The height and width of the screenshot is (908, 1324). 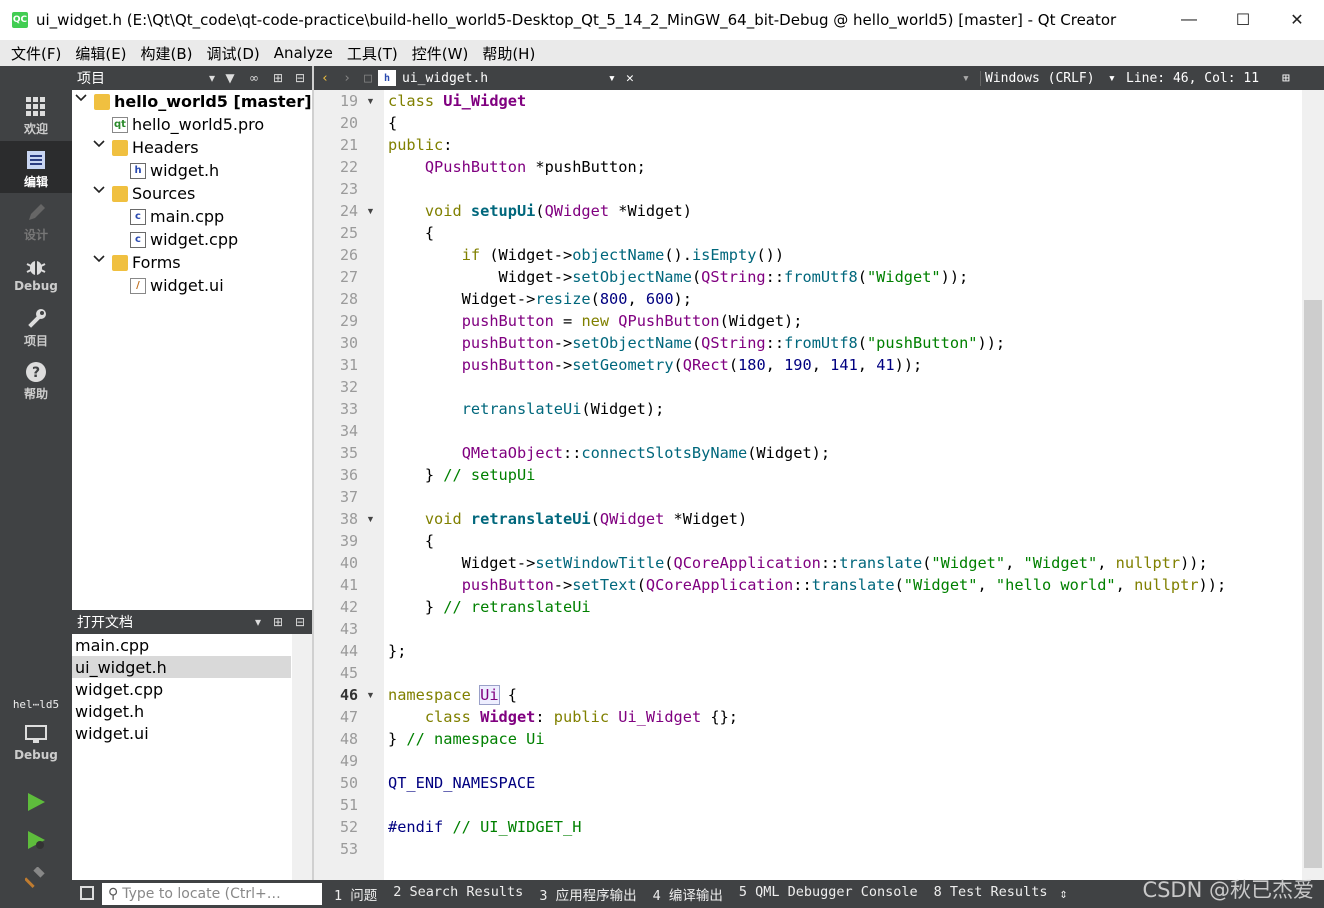 I want to click on code-line: retranslateUi(Widget);, so click(x=526, y=409).